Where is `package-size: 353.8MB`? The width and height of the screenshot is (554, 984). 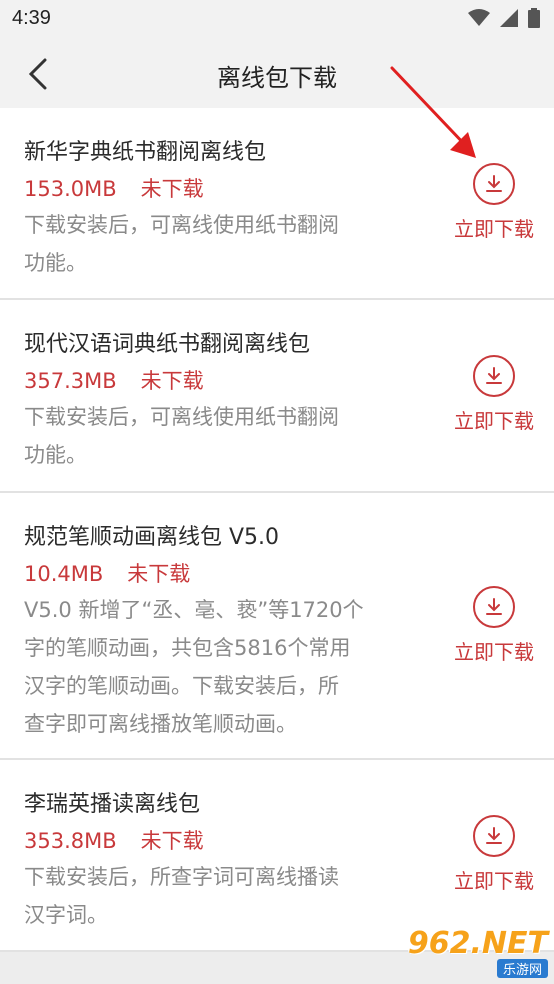
package-size: 353.8MB is located at coordinates (70, 841).